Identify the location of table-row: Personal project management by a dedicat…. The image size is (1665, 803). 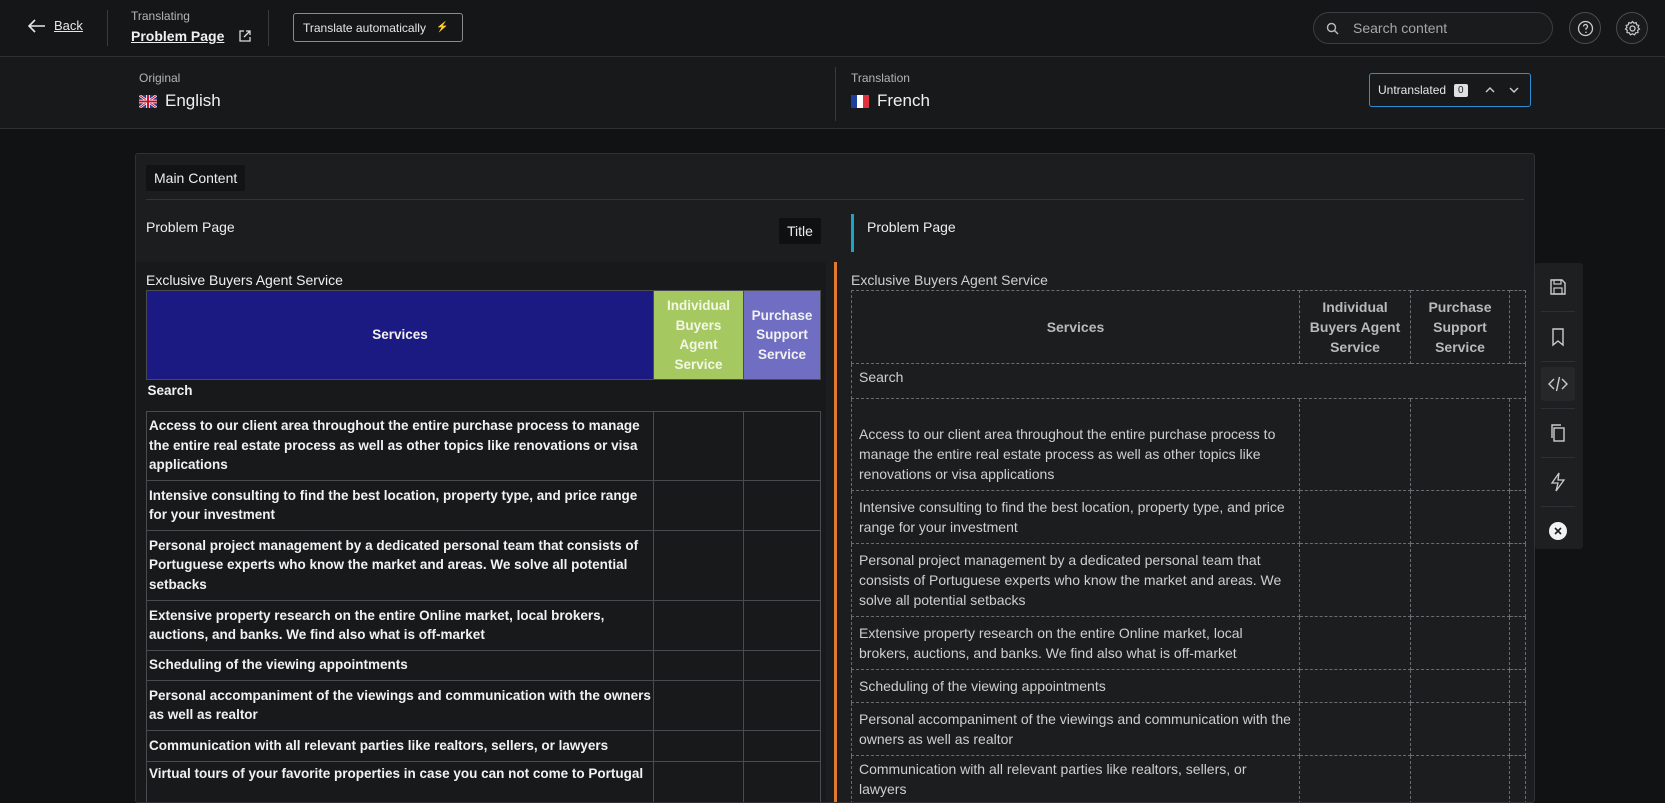
(483, 565).